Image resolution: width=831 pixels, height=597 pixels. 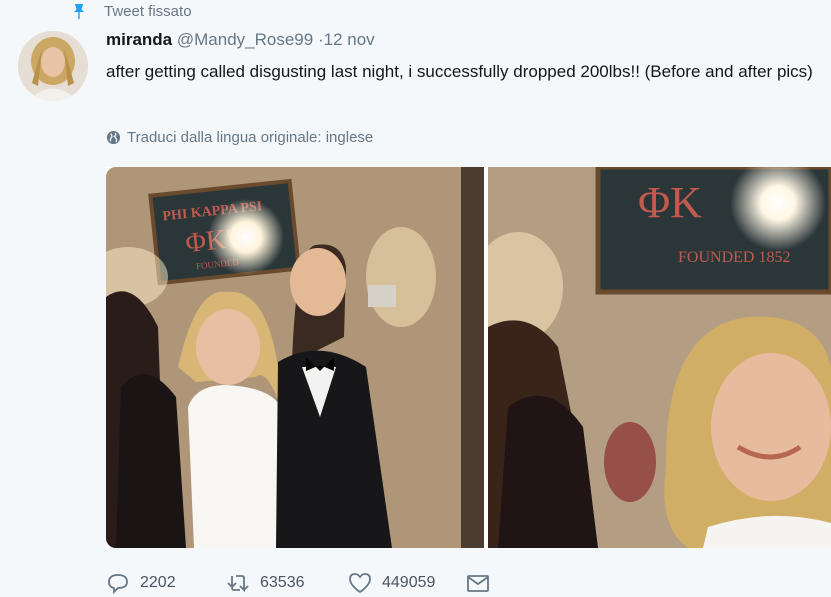 What do you see at coordinates (53, 66) in the screenshot?
I see `avatar` at bounding box center [53, 66].